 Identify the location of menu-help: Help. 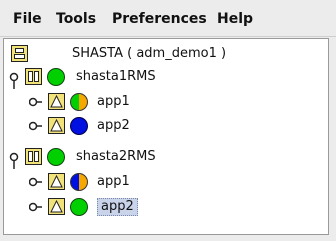
(235, 19).